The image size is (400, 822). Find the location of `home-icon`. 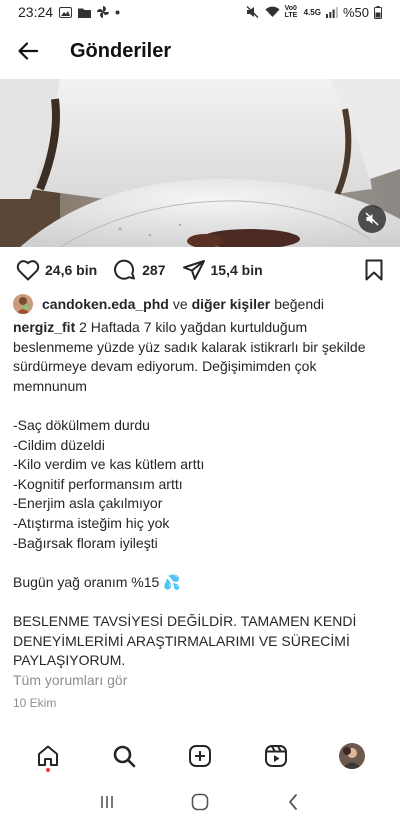

home-icon is located at coordinates (48, 756).